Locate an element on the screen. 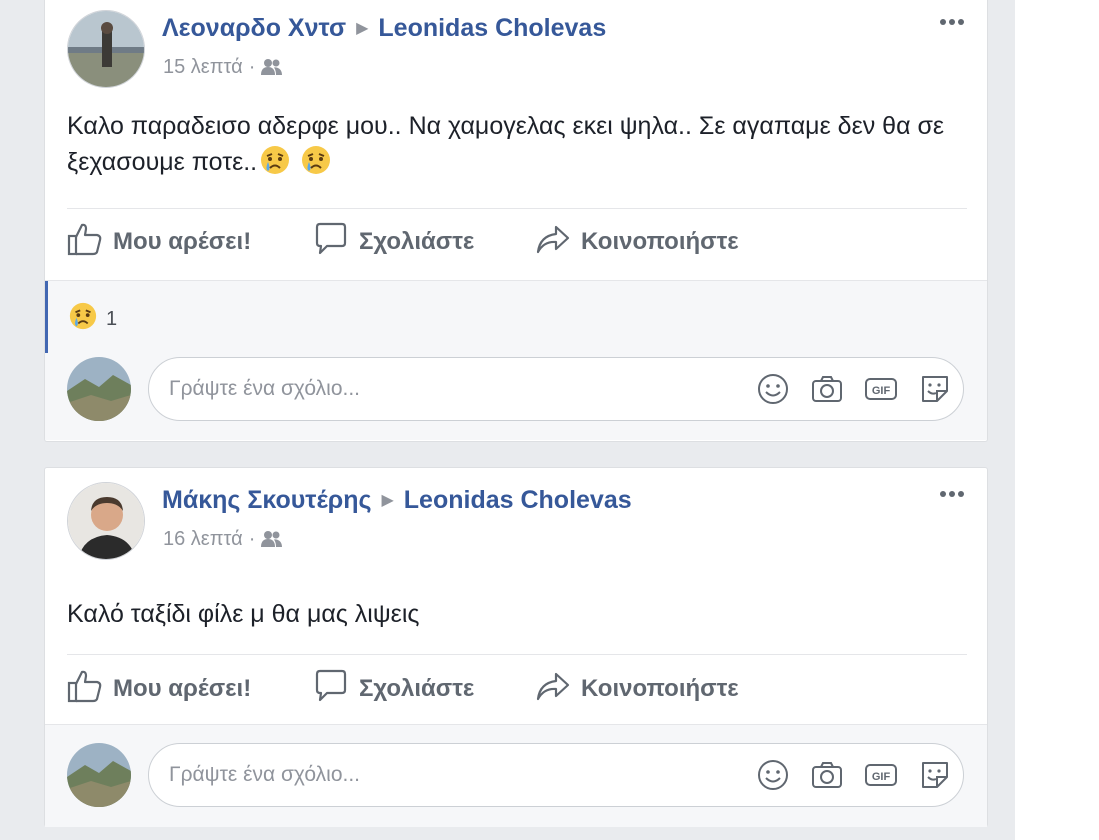 The width and height of the screenshot is (1099, 840). post-meta: 16 λεπτά · is located at coordinates (223, 541).